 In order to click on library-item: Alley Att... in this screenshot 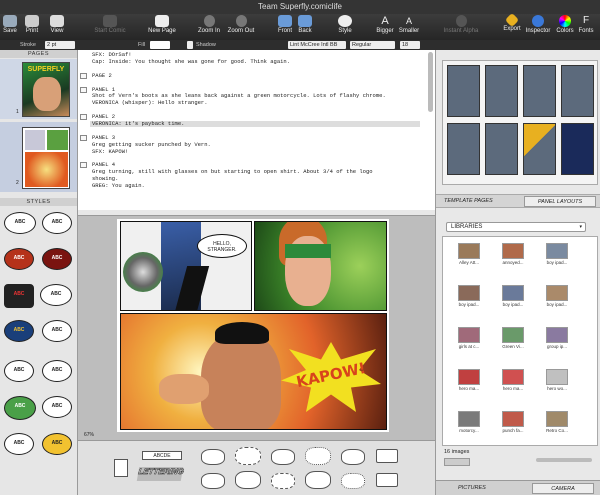, I will do `click(469, 254)`.